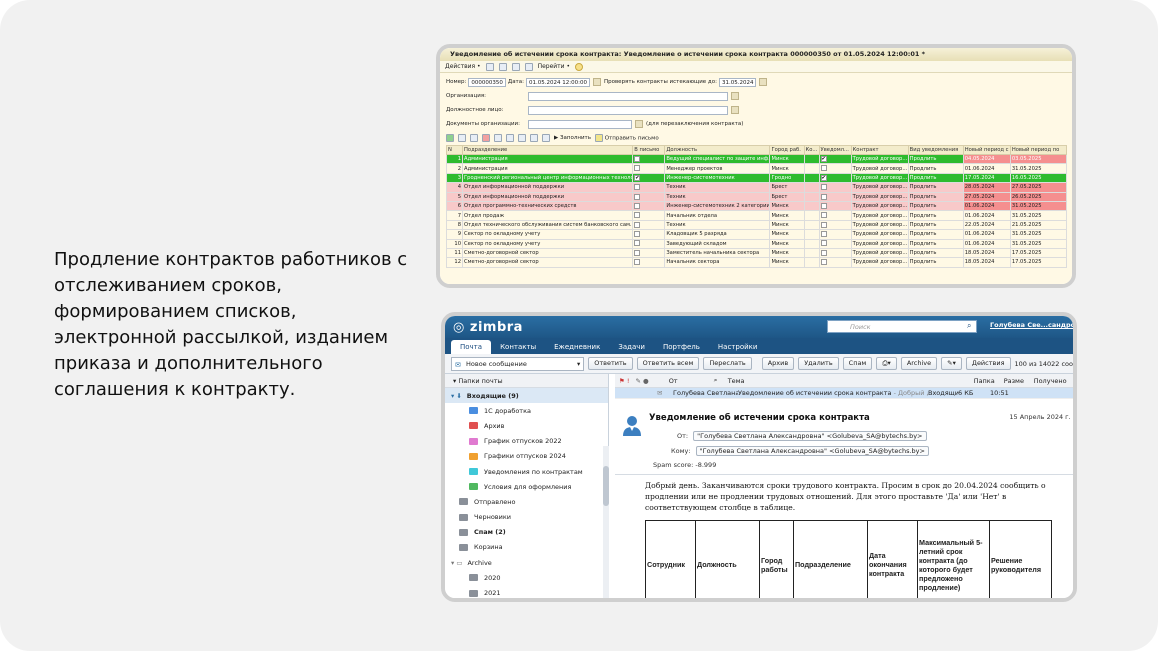 The height and width of the screenshot is (651, 1158). What do you see at coordinates (851, 381) in the screenshot?
I see `col-subject: Тема` at bounding box center [851, 381].